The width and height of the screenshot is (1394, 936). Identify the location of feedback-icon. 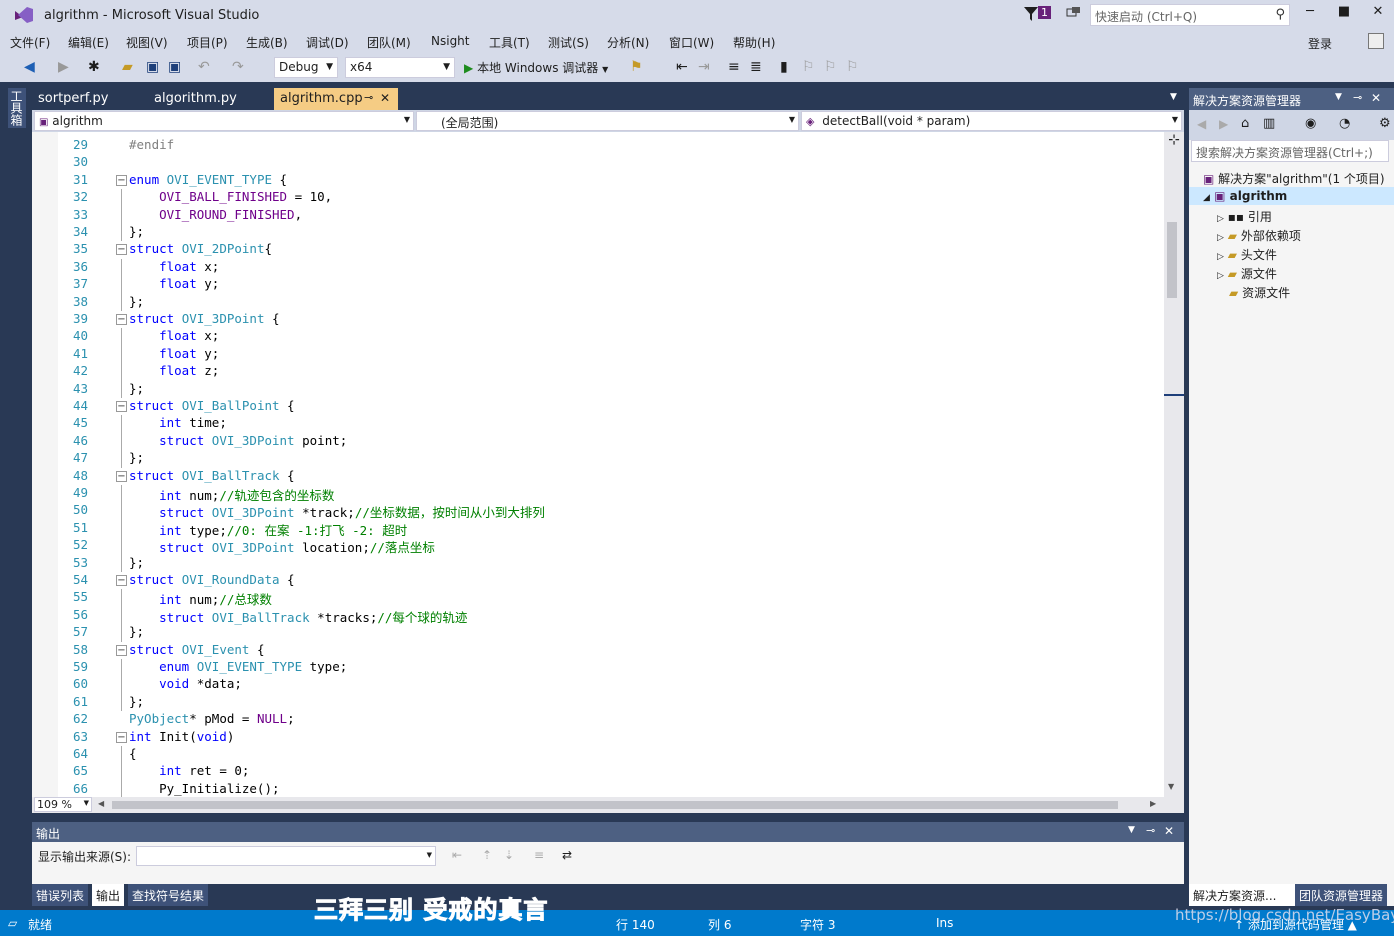
(1074, 14).